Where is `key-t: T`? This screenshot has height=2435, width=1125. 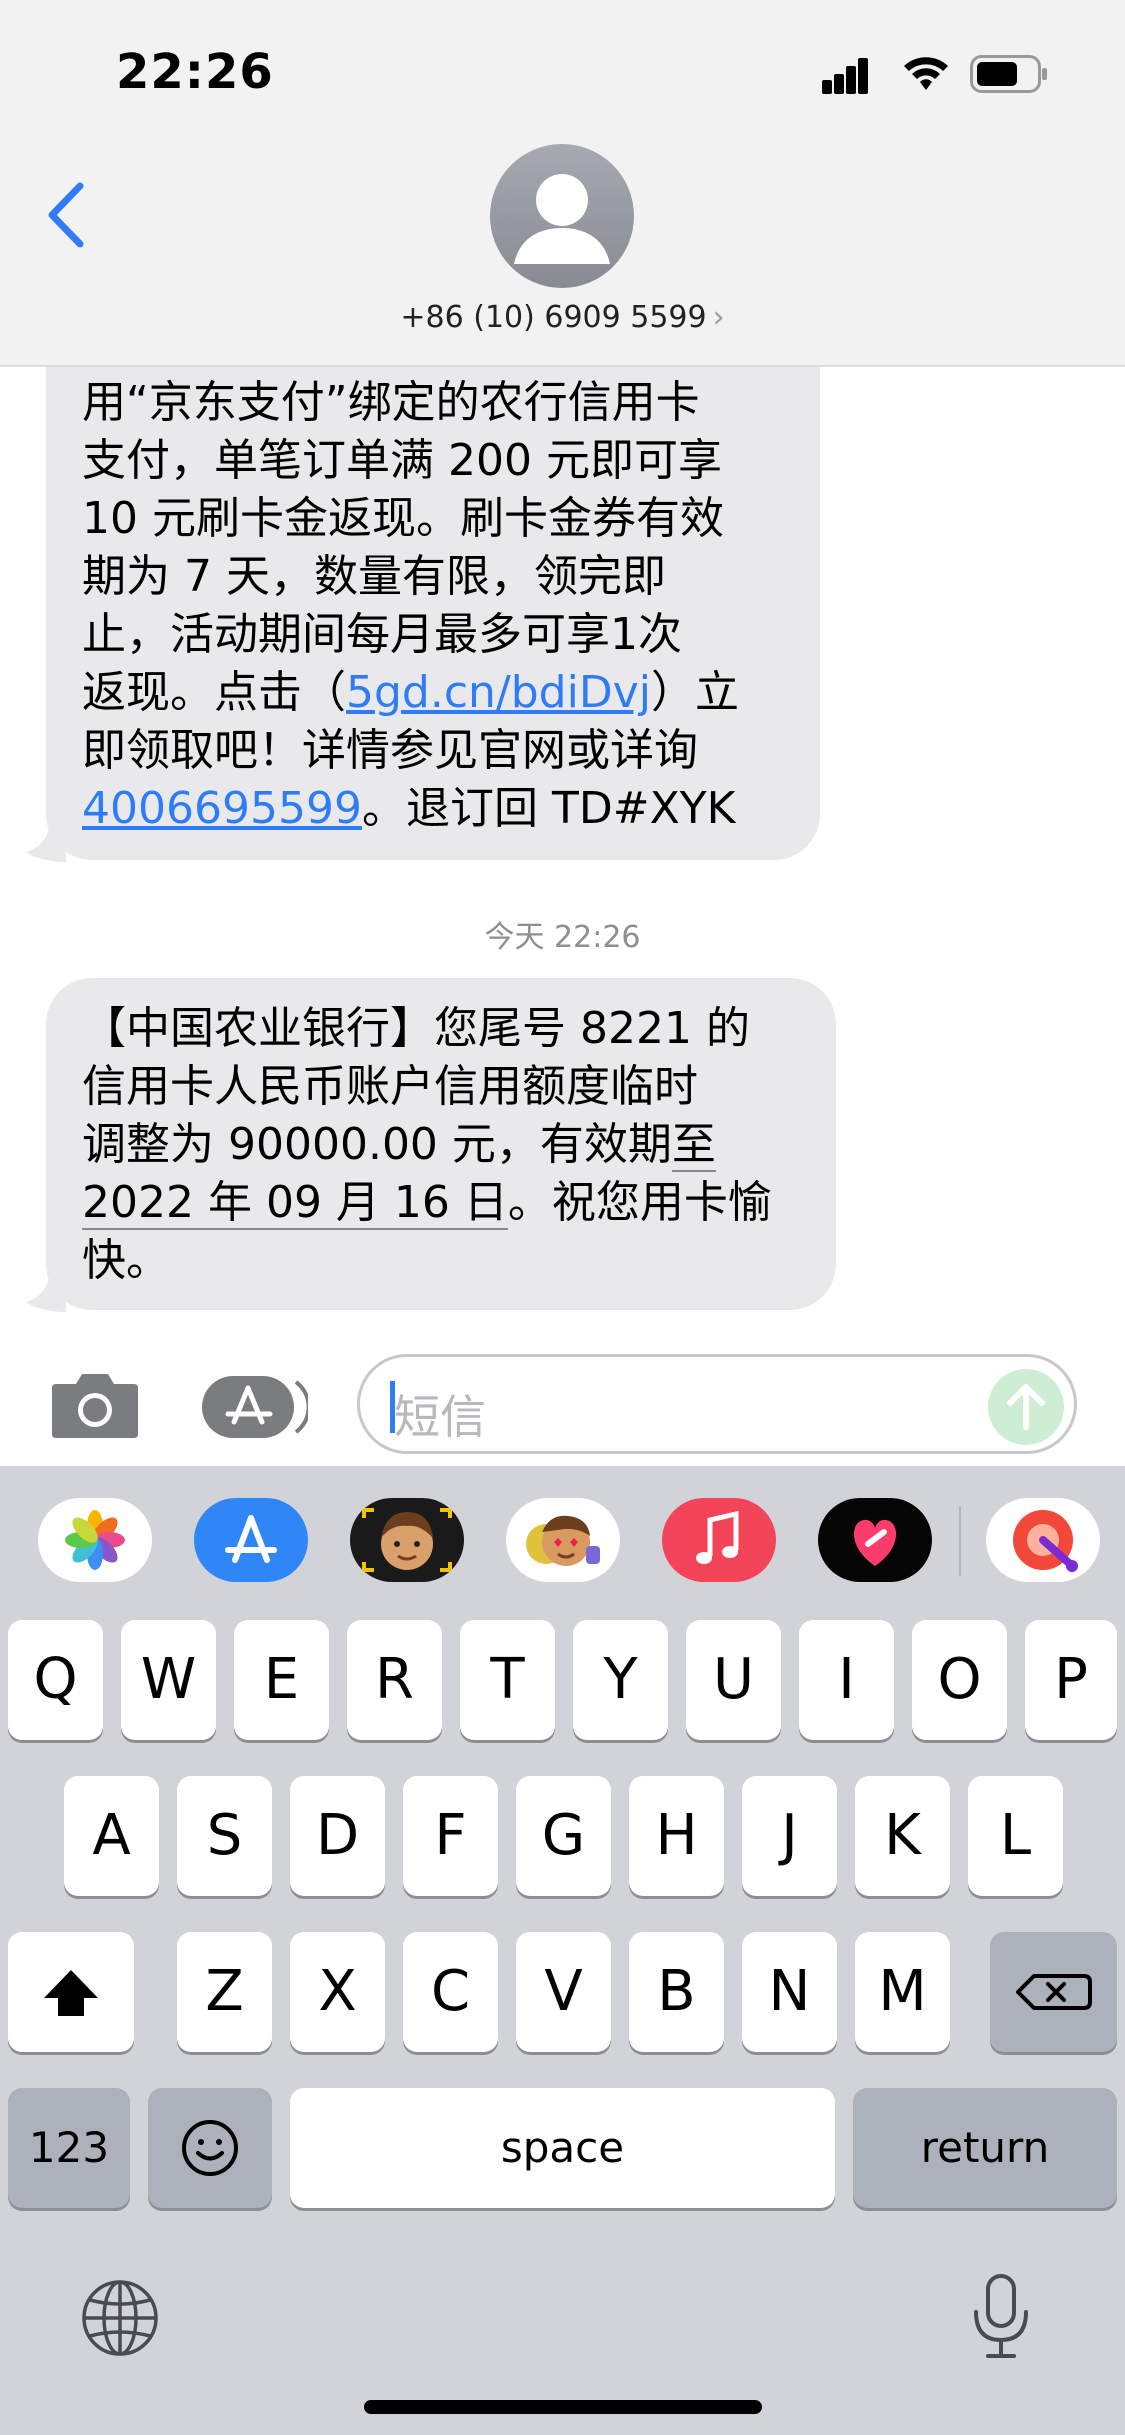 key-t: T is located at coordinates (507, 1680).